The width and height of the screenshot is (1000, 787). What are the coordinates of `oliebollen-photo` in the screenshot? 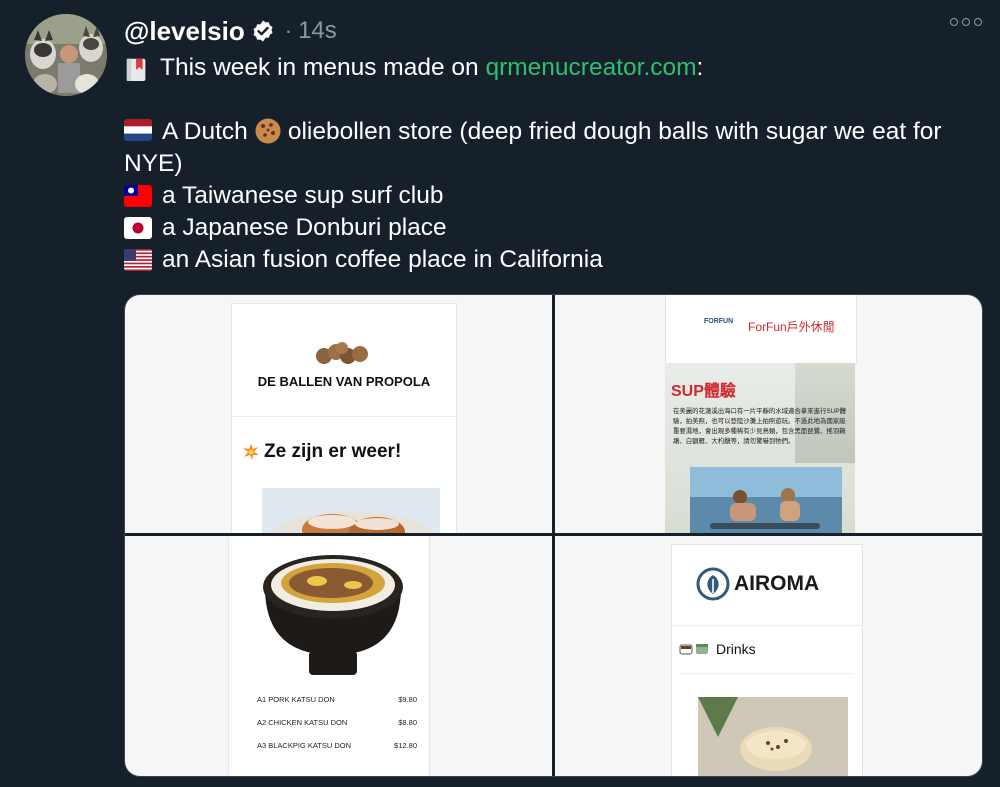 It's located at (351, 510).